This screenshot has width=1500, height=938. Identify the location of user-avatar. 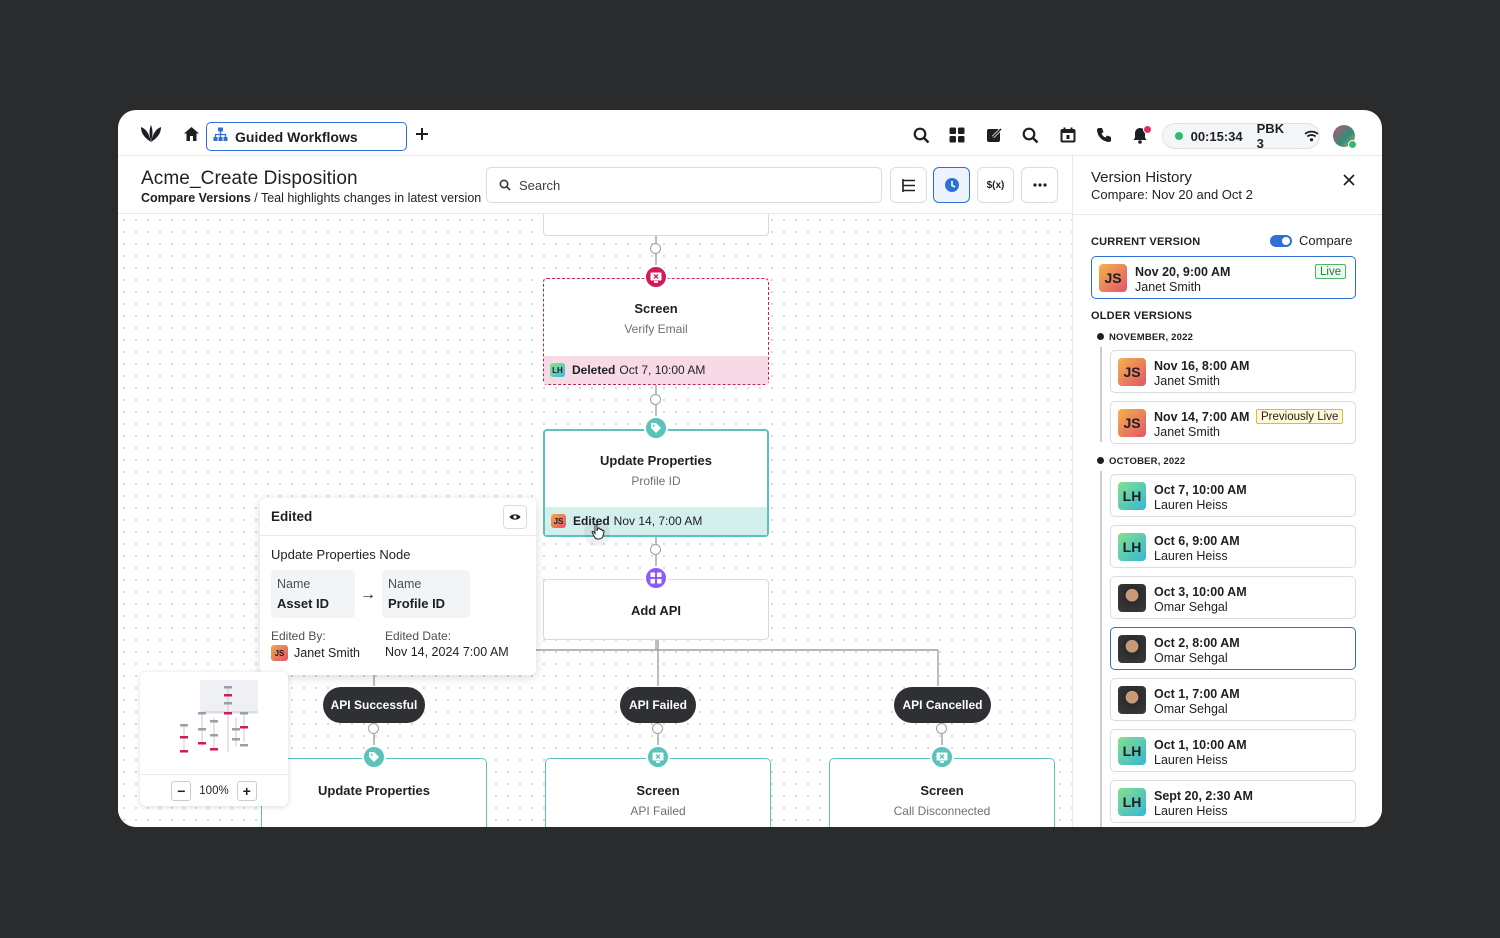
(1345, 137).